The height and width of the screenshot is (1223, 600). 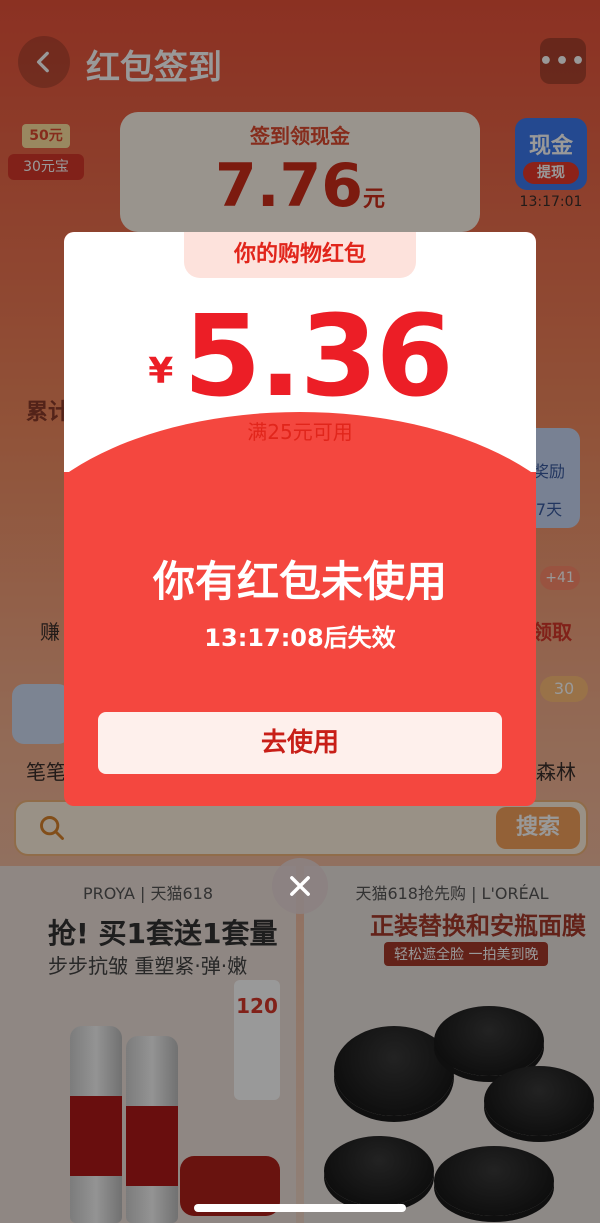 What do you see at coordinates (318, 357) in the screenshot?
I see `amount-value: 5.36` at bounding box center [318, 357].